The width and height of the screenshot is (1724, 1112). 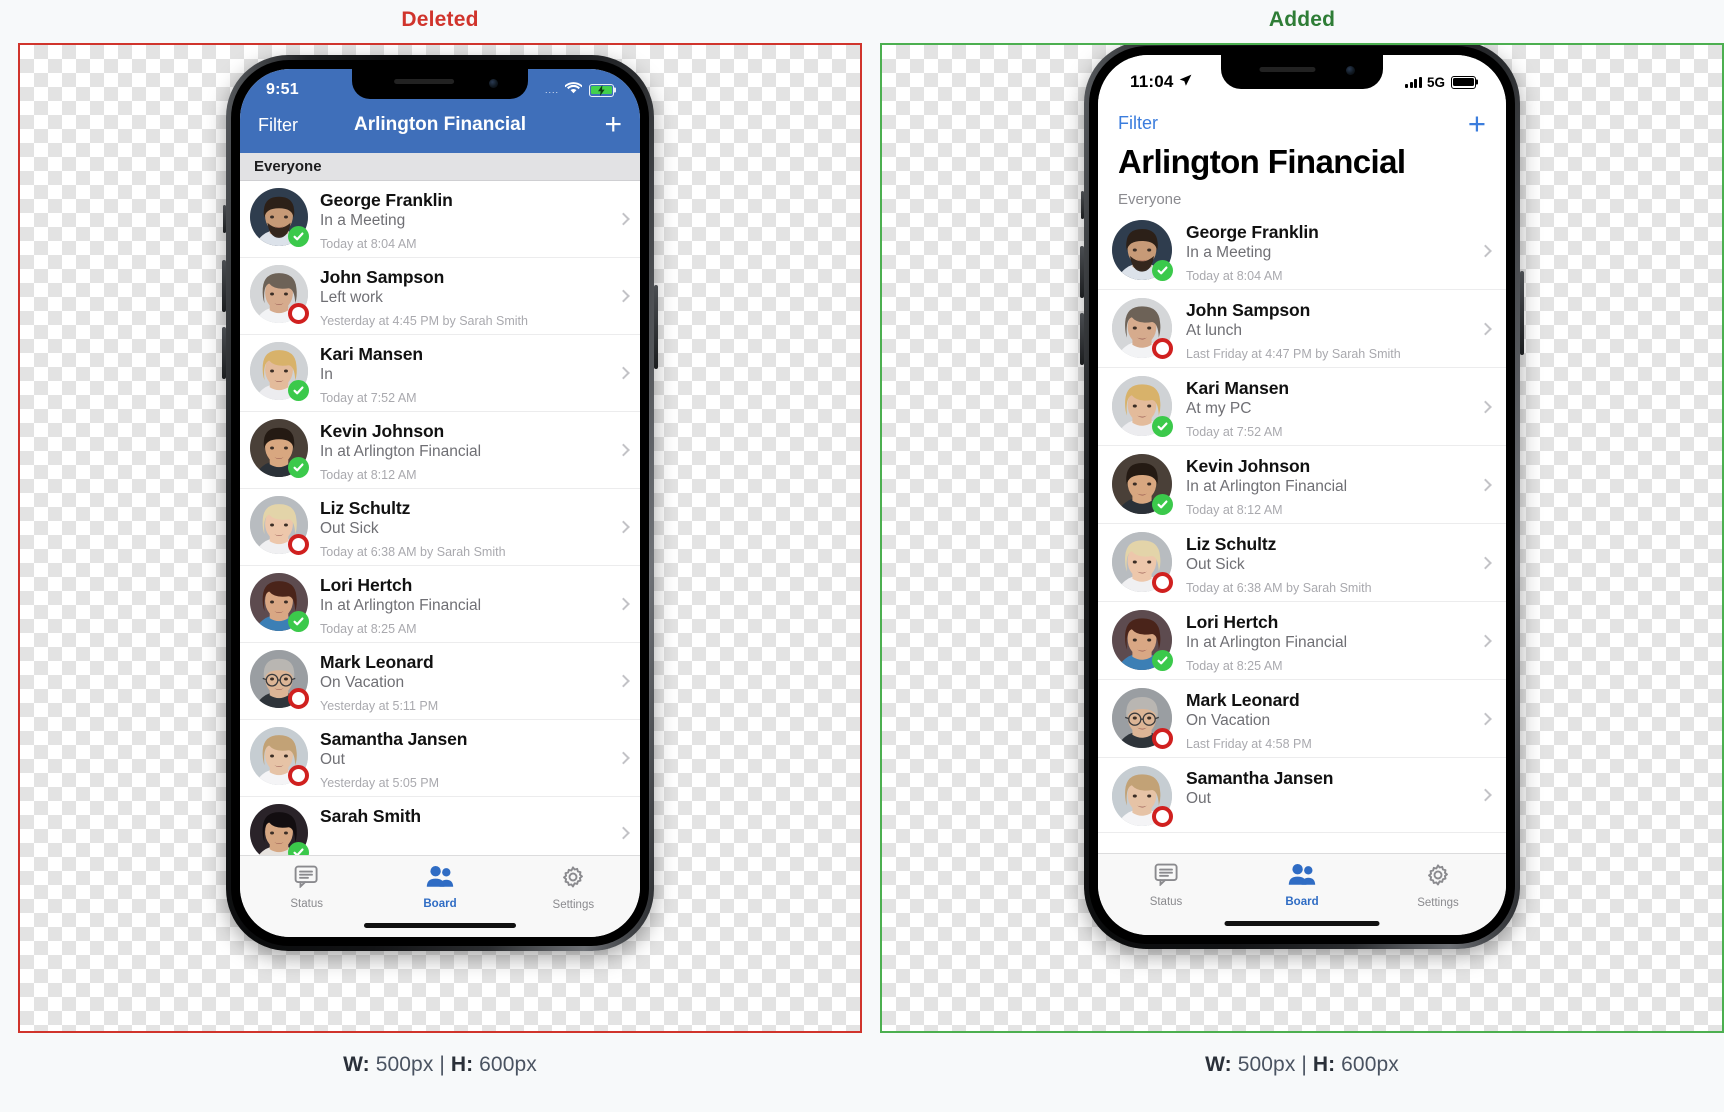 I want to click on chat-bubble-icon, so click(x=306, y=879).